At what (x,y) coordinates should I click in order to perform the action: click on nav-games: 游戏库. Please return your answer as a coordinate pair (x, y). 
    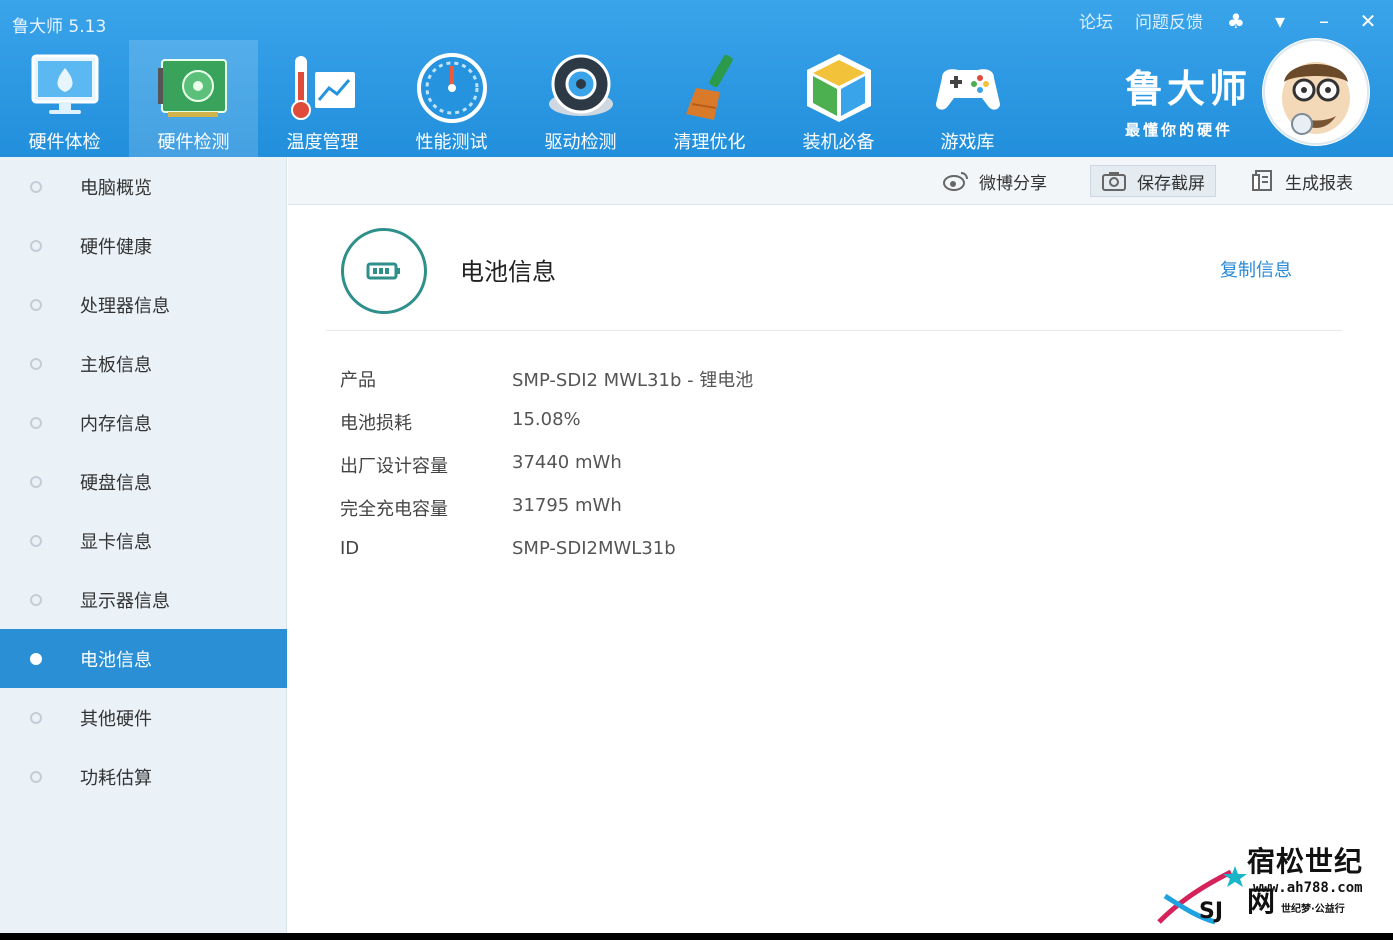
    Looking at the image, I should click on (967, 98).